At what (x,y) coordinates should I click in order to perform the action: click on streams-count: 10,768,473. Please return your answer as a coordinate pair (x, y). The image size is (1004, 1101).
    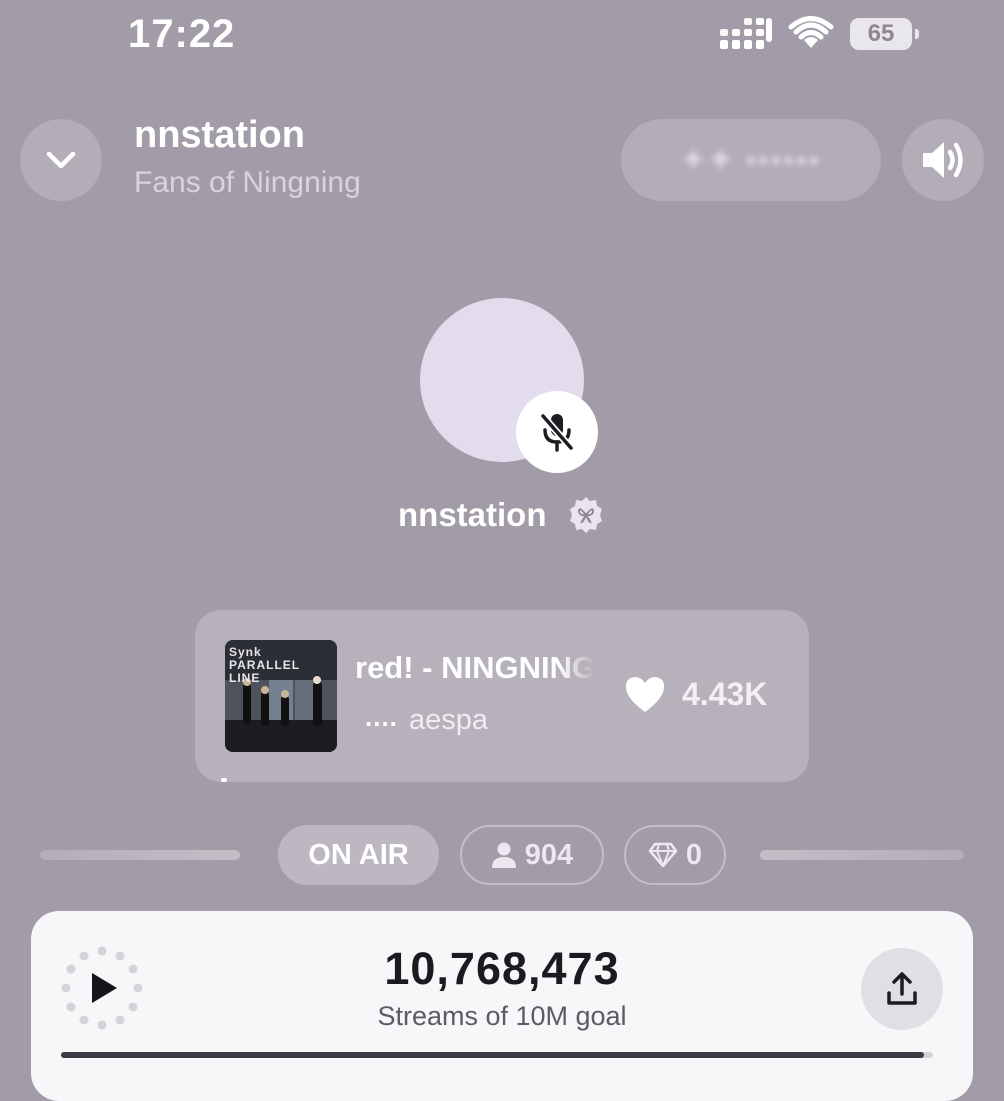
    Looking at the image, I should click on (502, 968).